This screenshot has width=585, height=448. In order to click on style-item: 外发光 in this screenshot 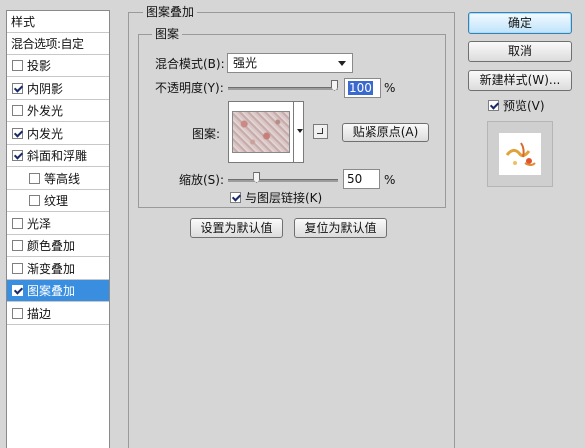, I will do `click(58, 111)`.